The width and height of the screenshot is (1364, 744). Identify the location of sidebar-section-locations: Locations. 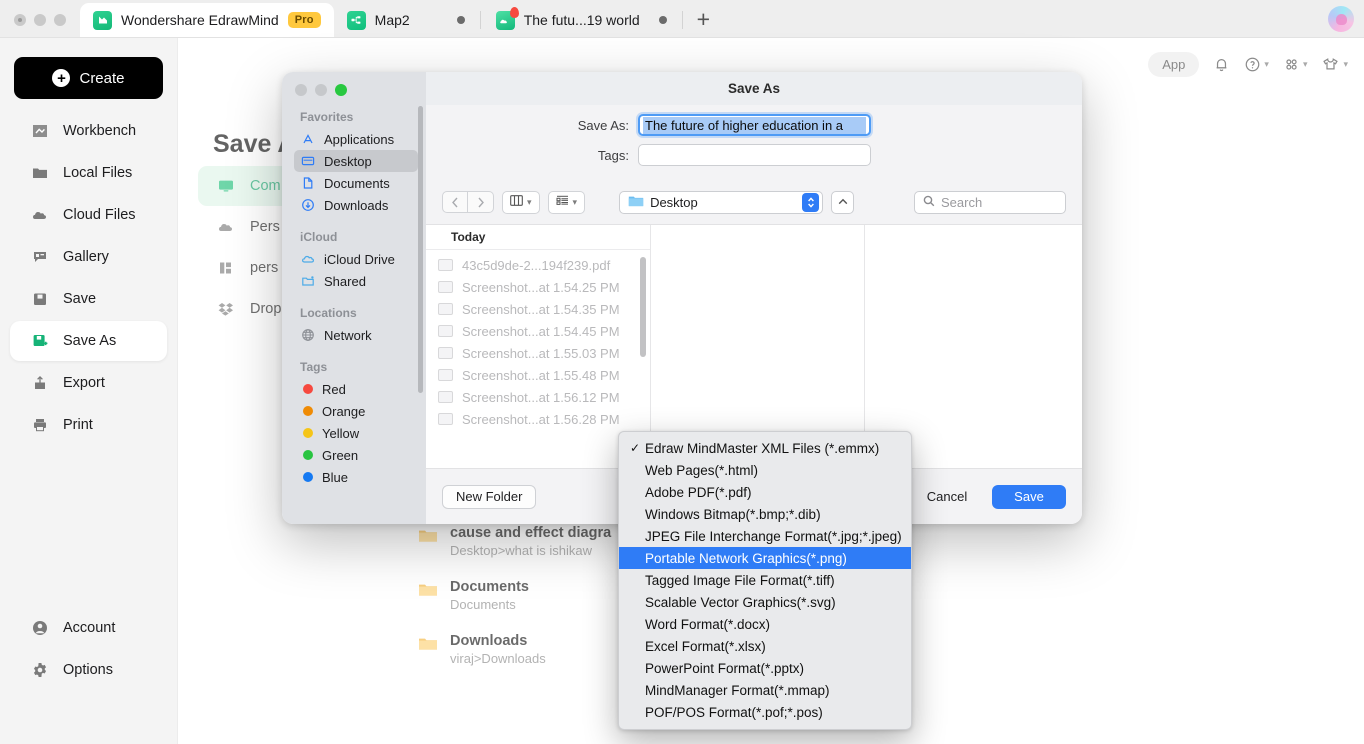
(328, 313).